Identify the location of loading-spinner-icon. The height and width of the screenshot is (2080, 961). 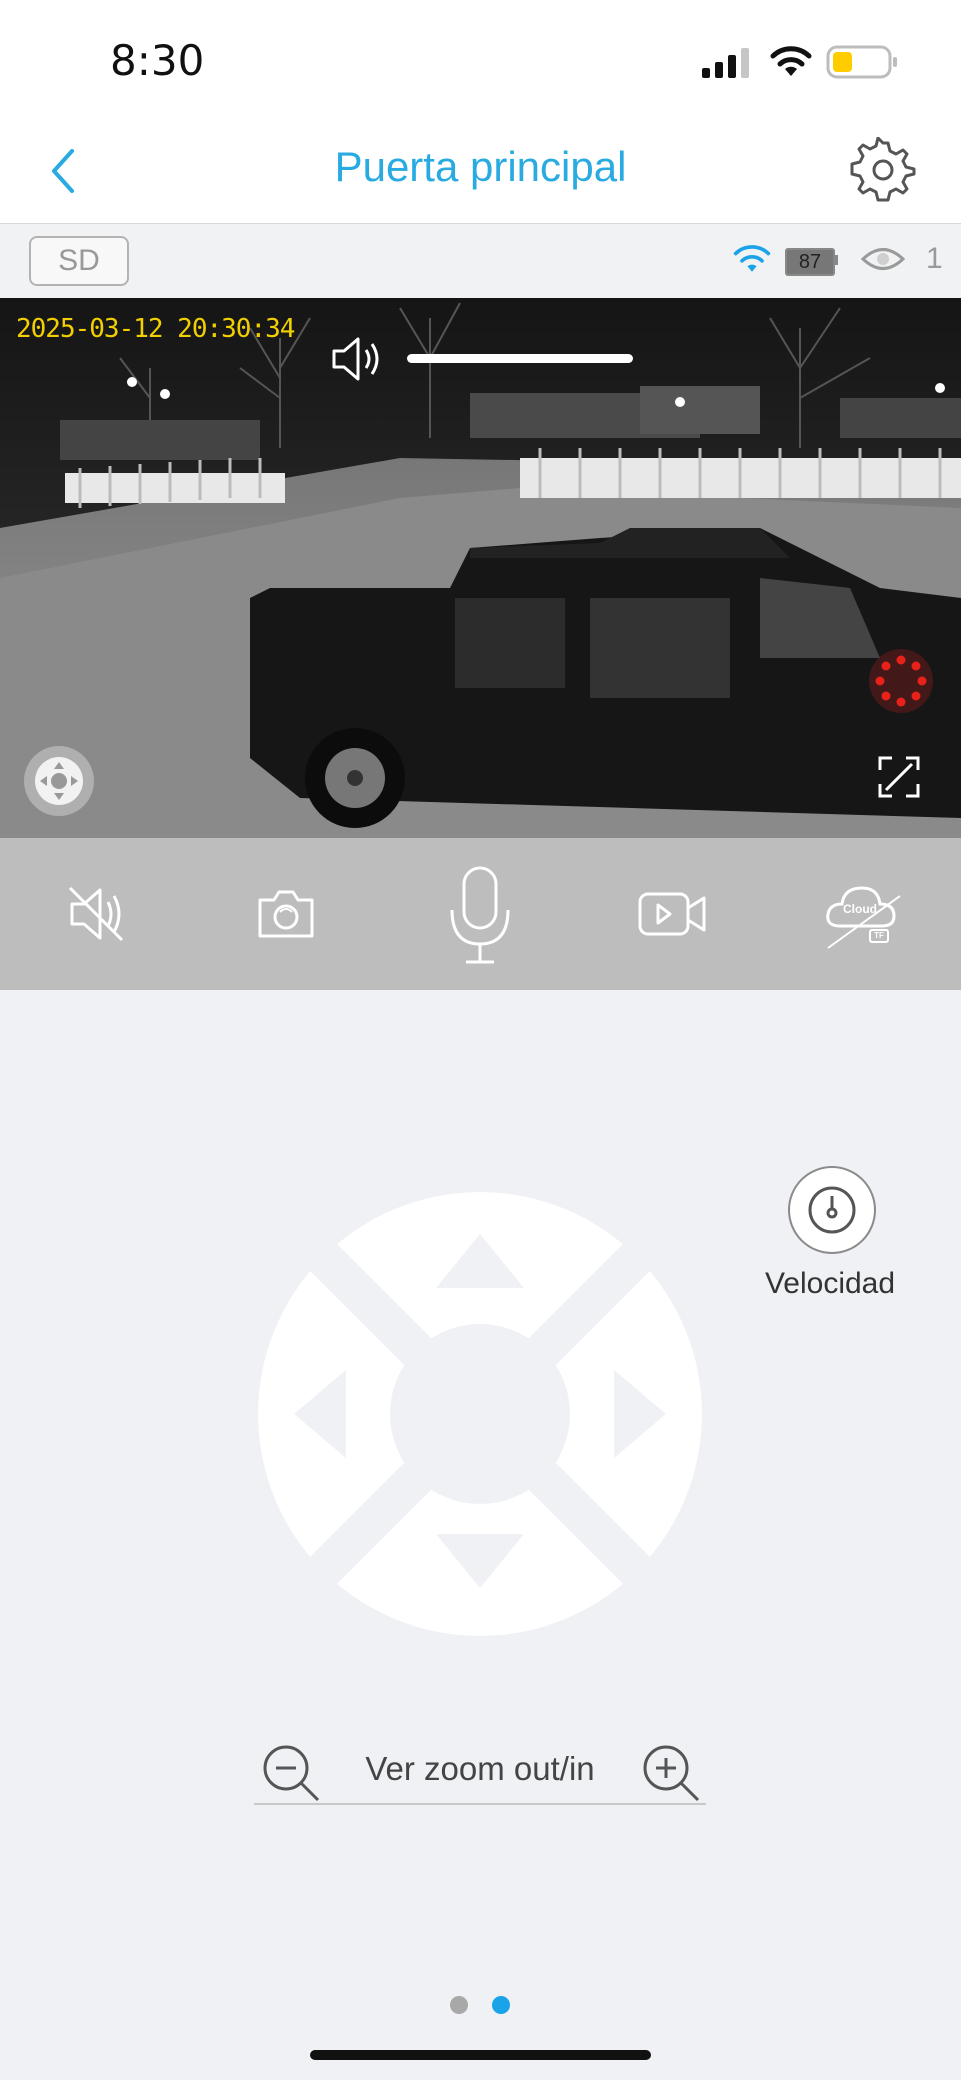
(901, 681).